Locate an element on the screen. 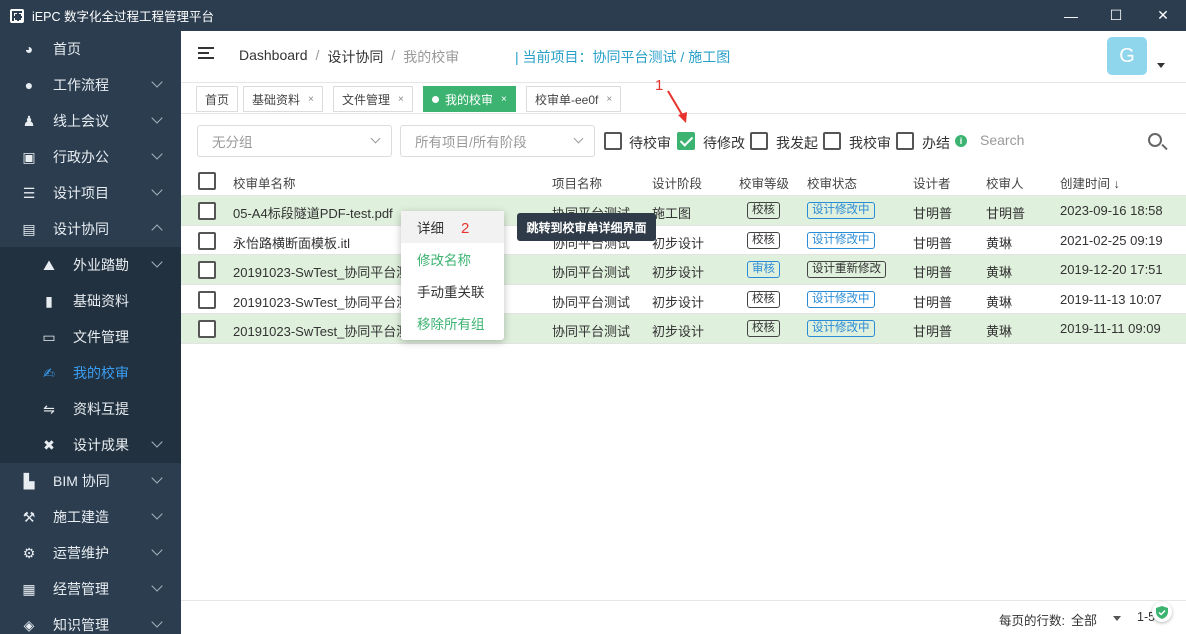  project-select-value: 所有项目/所有阶段 is located at coordinates (471, 142).